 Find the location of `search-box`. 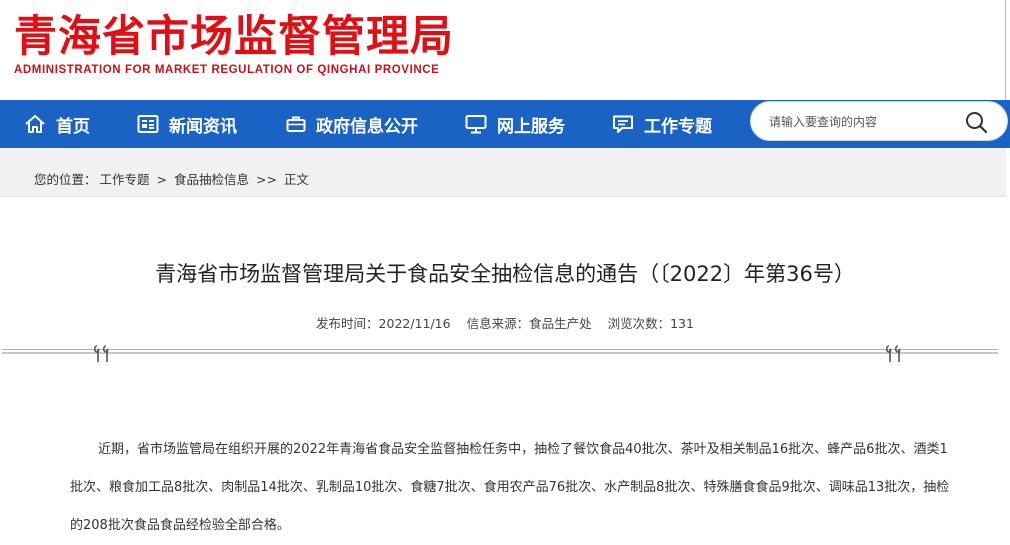

search-box is located at coordinates (879, 121).